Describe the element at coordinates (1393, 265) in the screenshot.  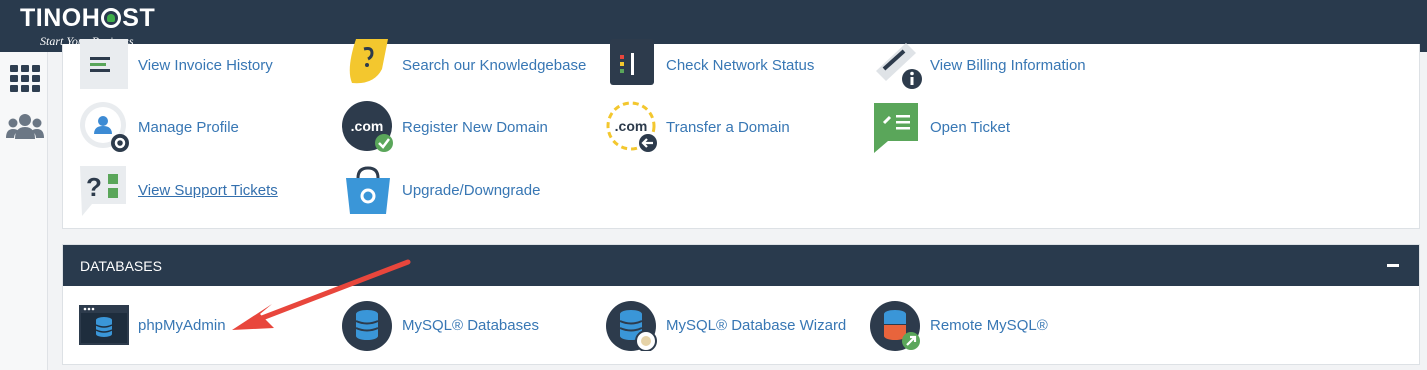
I see `collapse-button` at that location.